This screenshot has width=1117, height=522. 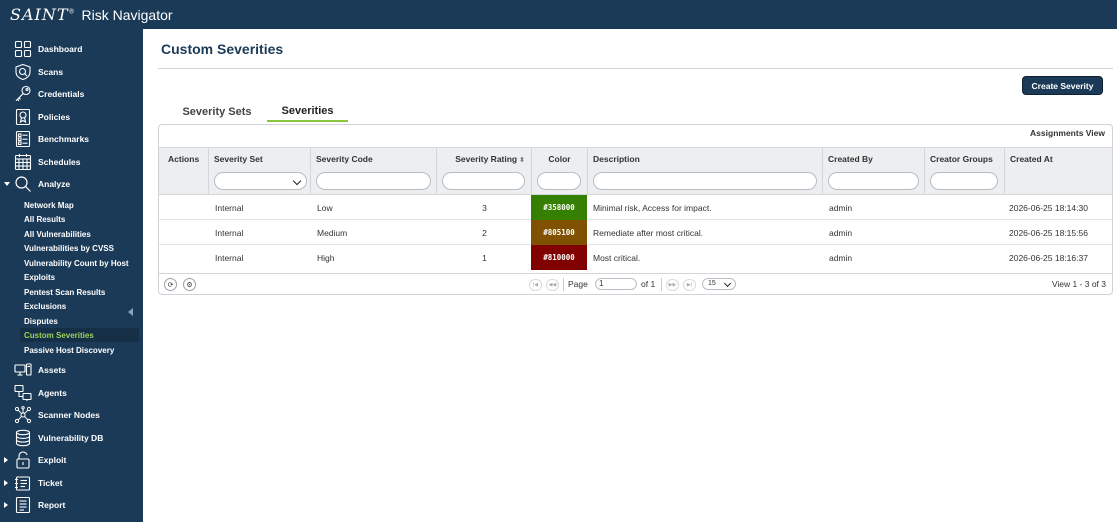 I want to click on sort-icon: ⬍, so click(x=522, y=160).